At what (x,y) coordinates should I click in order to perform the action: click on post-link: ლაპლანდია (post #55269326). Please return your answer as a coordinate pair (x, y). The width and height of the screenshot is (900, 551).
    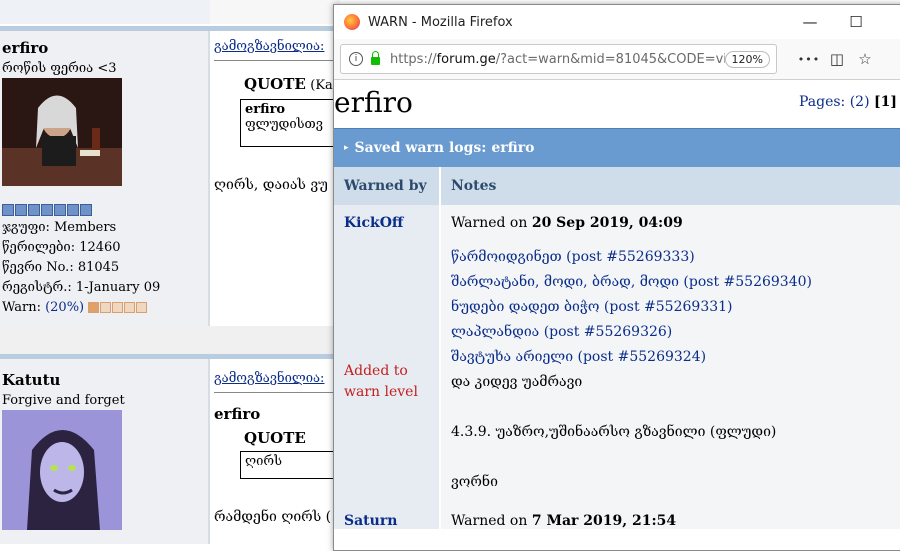
    Looking at the image, I should click on (674, 332).